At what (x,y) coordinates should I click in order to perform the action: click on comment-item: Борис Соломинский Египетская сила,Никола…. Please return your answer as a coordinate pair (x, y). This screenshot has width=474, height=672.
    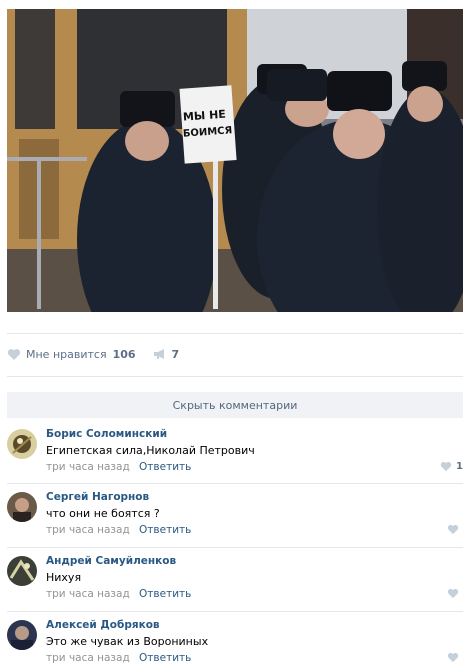
    Looking at the image, I should click on (235, 450).